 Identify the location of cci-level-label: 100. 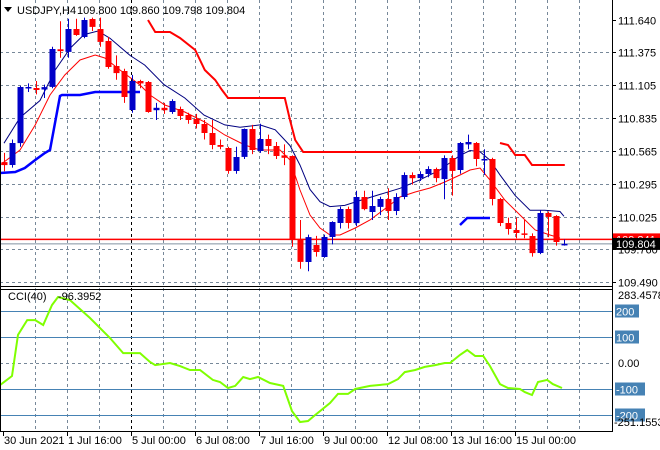
(625, 339).